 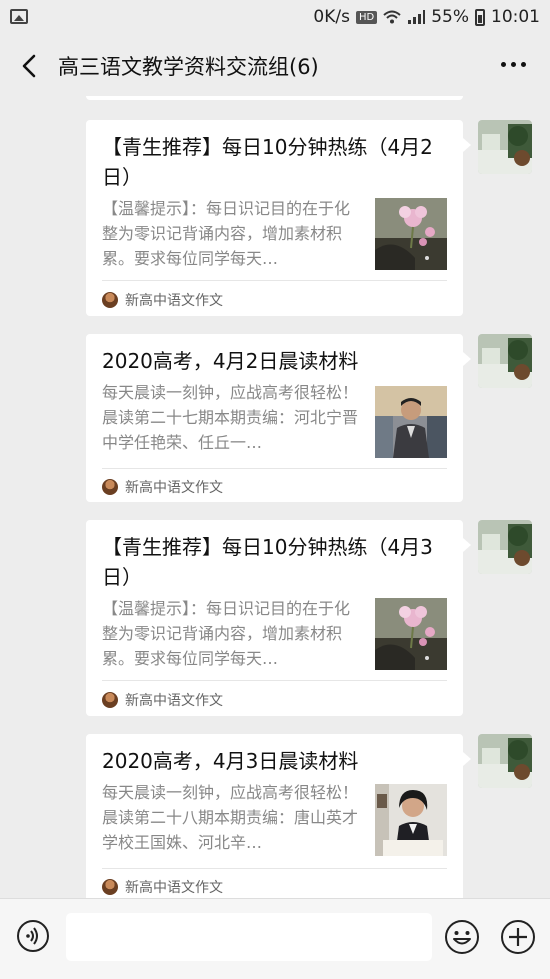 What do you see at coordinates (515, 17) in the screenshot?
I see `clock: 10:01` at bounding box center [515, 17].